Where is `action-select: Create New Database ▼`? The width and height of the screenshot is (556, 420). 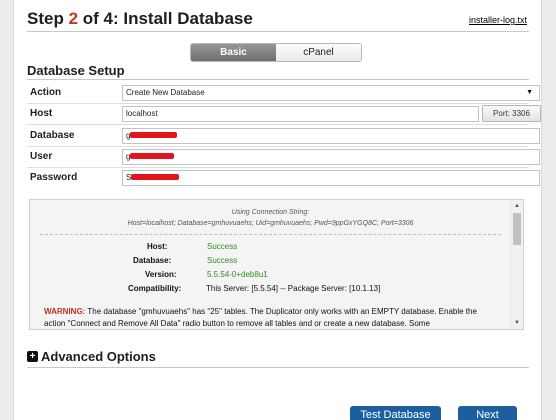 action-select: Create New Database ▼ is located at coordinates (331, 93).